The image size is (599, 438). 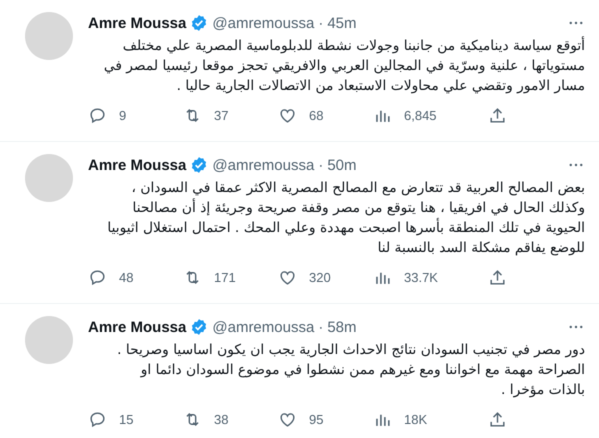 I want to click on like-count: 320, so click(x=320, y=277).